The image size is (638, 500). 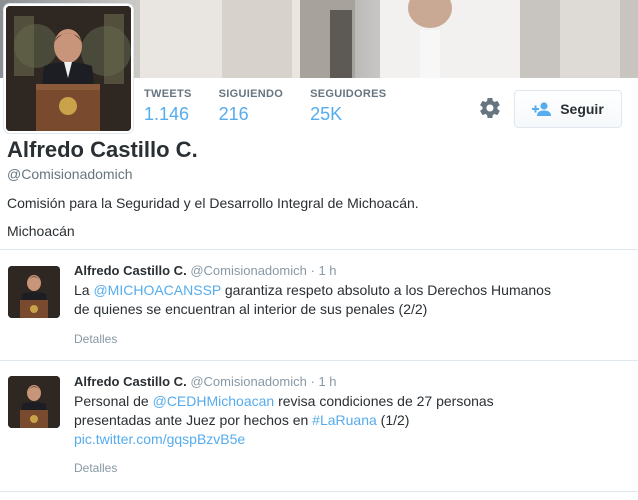 I want to click on add-user-icon, so click(x=542, y=109).